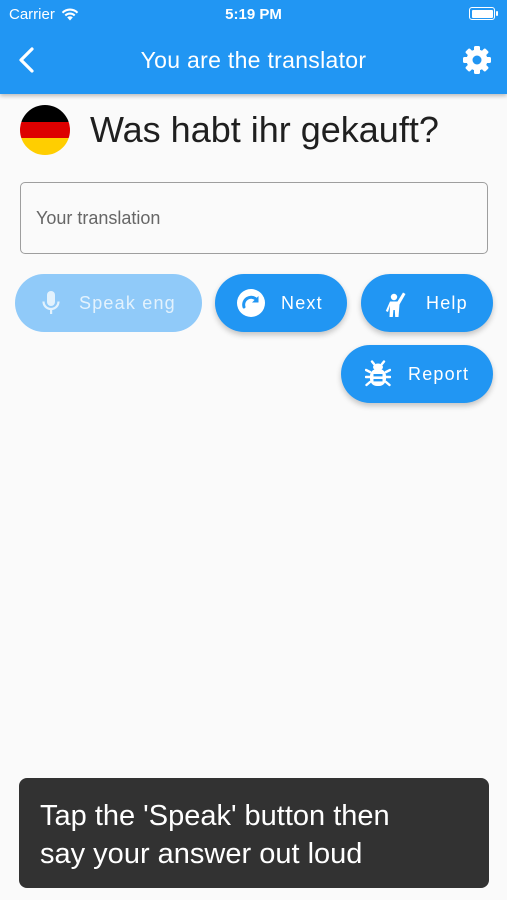 The height and width of the screenshot is (900, 507). I want to click on help-button-label: Help, so click(447, 302).